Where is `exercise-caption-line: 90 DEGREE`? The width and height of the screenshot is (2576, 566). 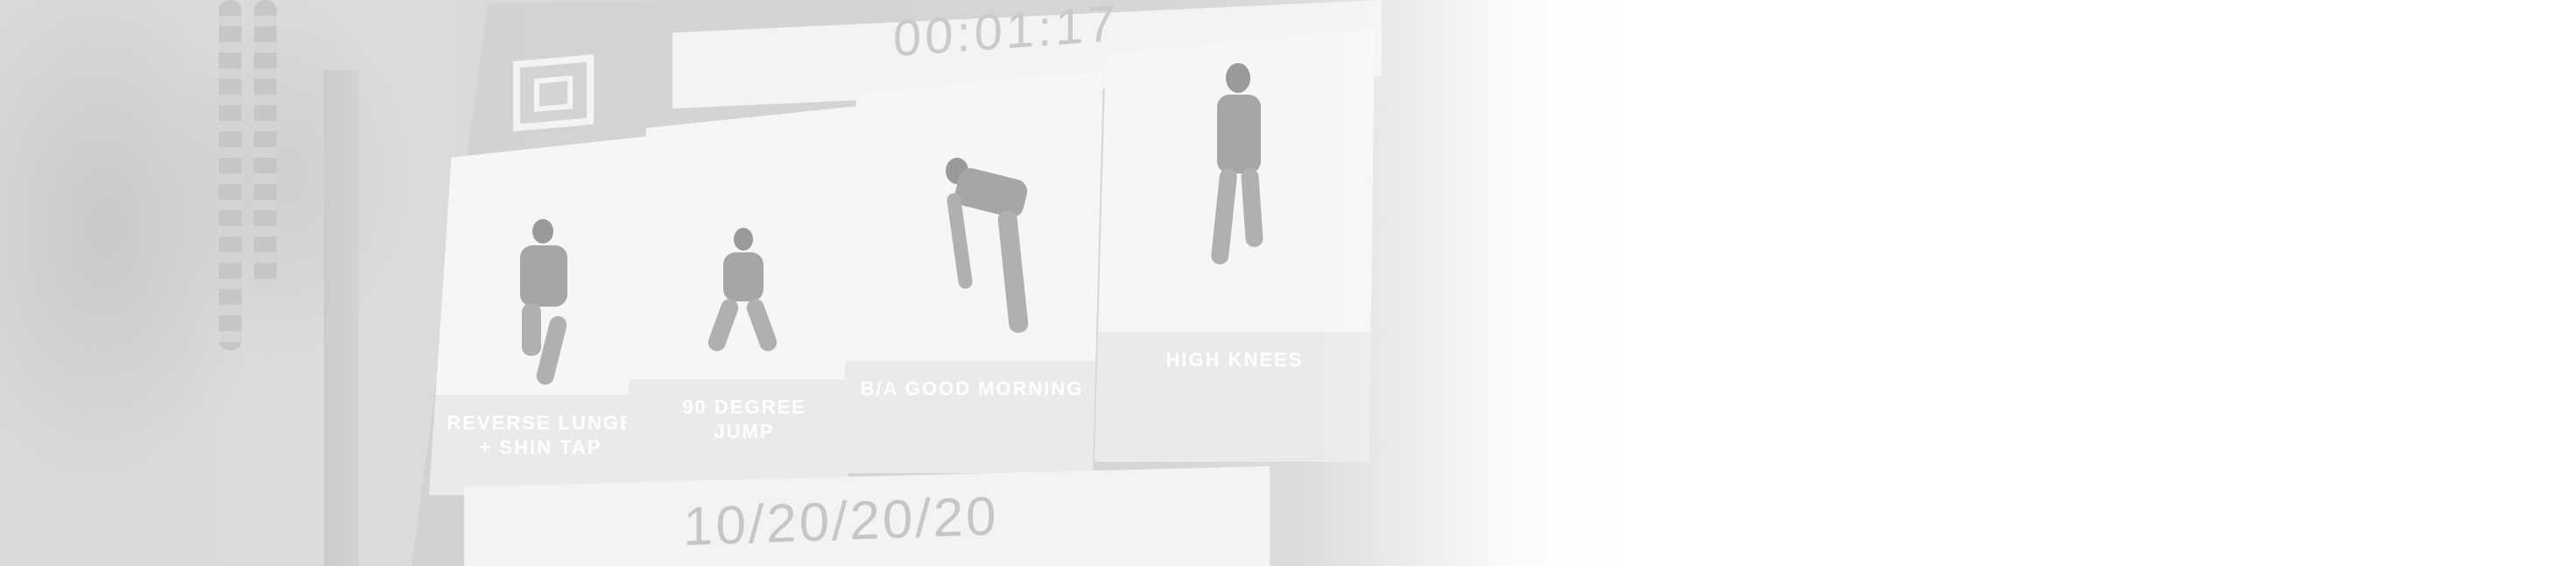 exercise-caption-line: 90 DEGREE is located at coordinates (744, 407).